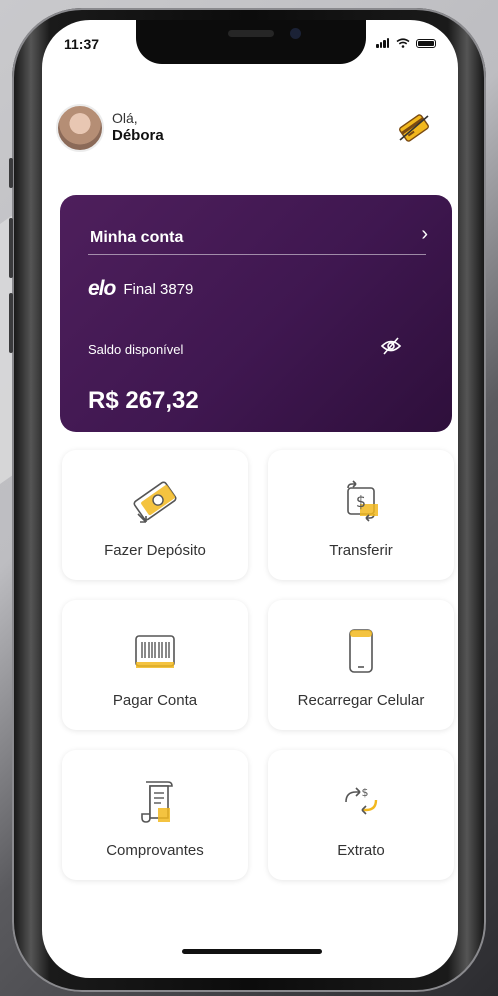 The image size is (498, 996). I want to click on eye-off-icon, so click(391, 346).